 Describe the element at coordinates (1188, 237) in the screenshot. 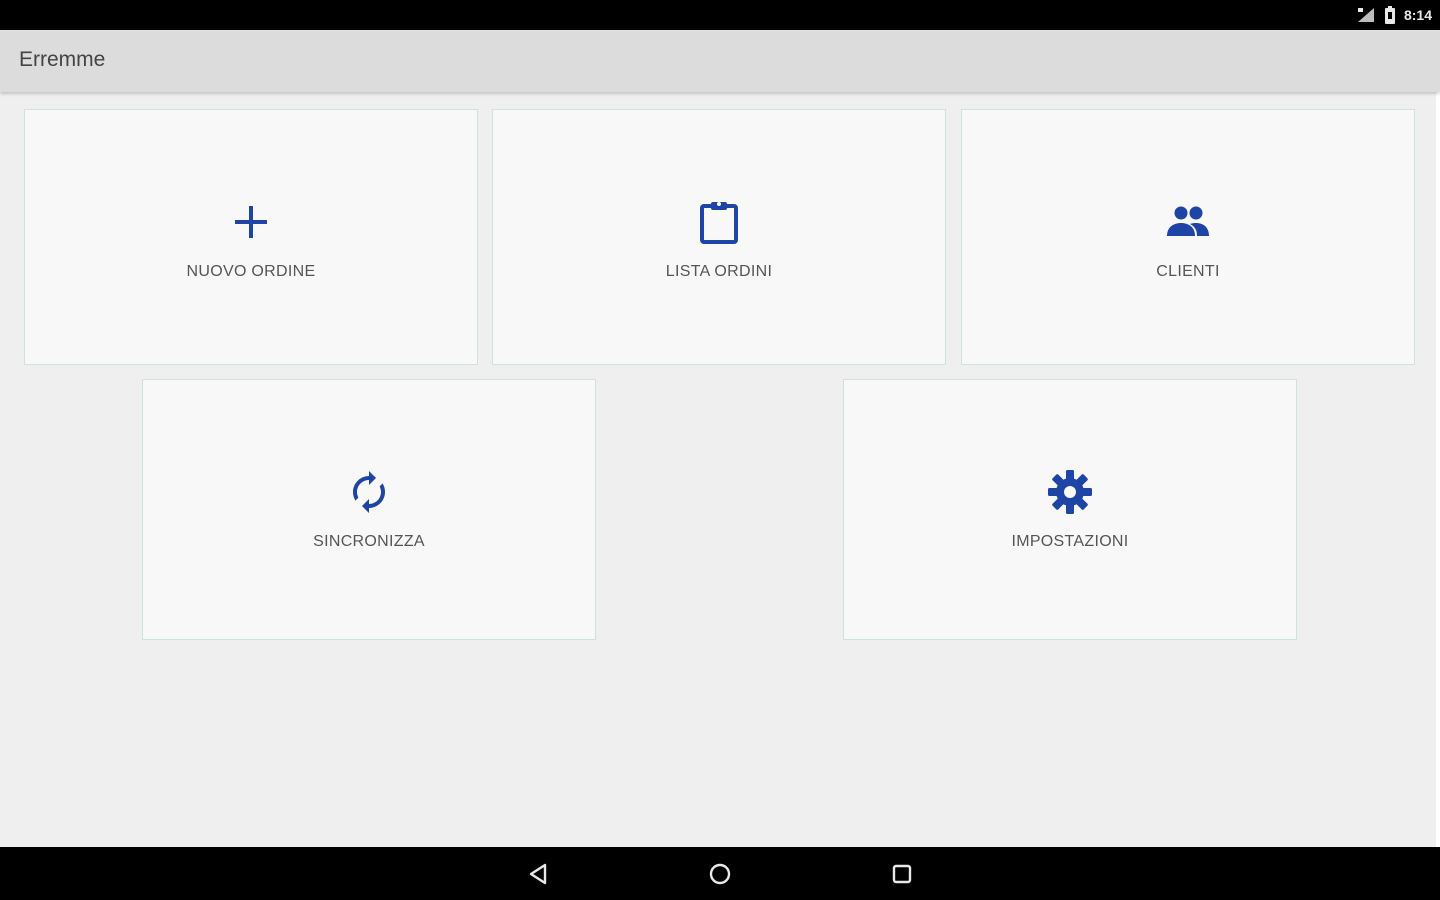

I see `tile-clienti: CLIENTI` at that location.